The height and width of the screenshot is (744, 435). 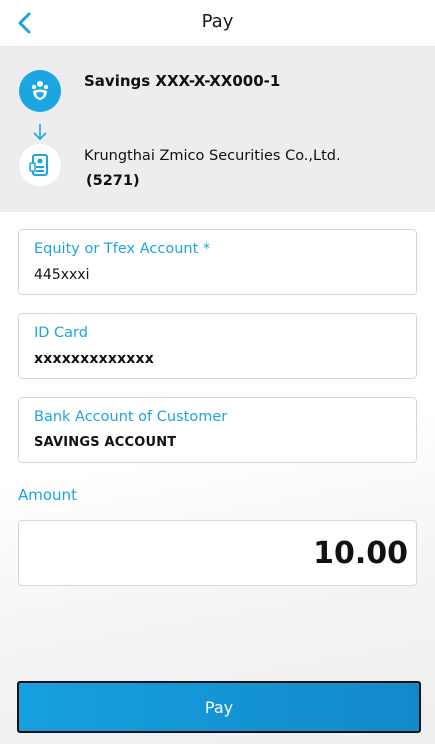 I want to click on bank-account-label: Bank Account of Customer, so click(x=131, y=417).